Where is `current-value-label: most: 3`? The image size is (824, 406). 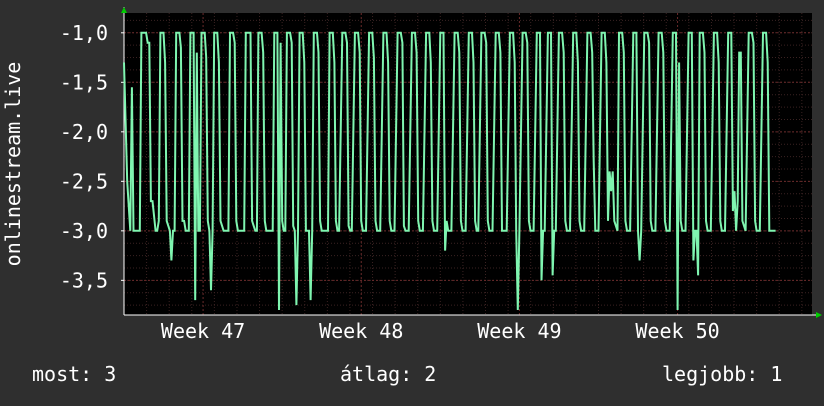
current-value-label: most: 3 is located at coordinates (74, 374).